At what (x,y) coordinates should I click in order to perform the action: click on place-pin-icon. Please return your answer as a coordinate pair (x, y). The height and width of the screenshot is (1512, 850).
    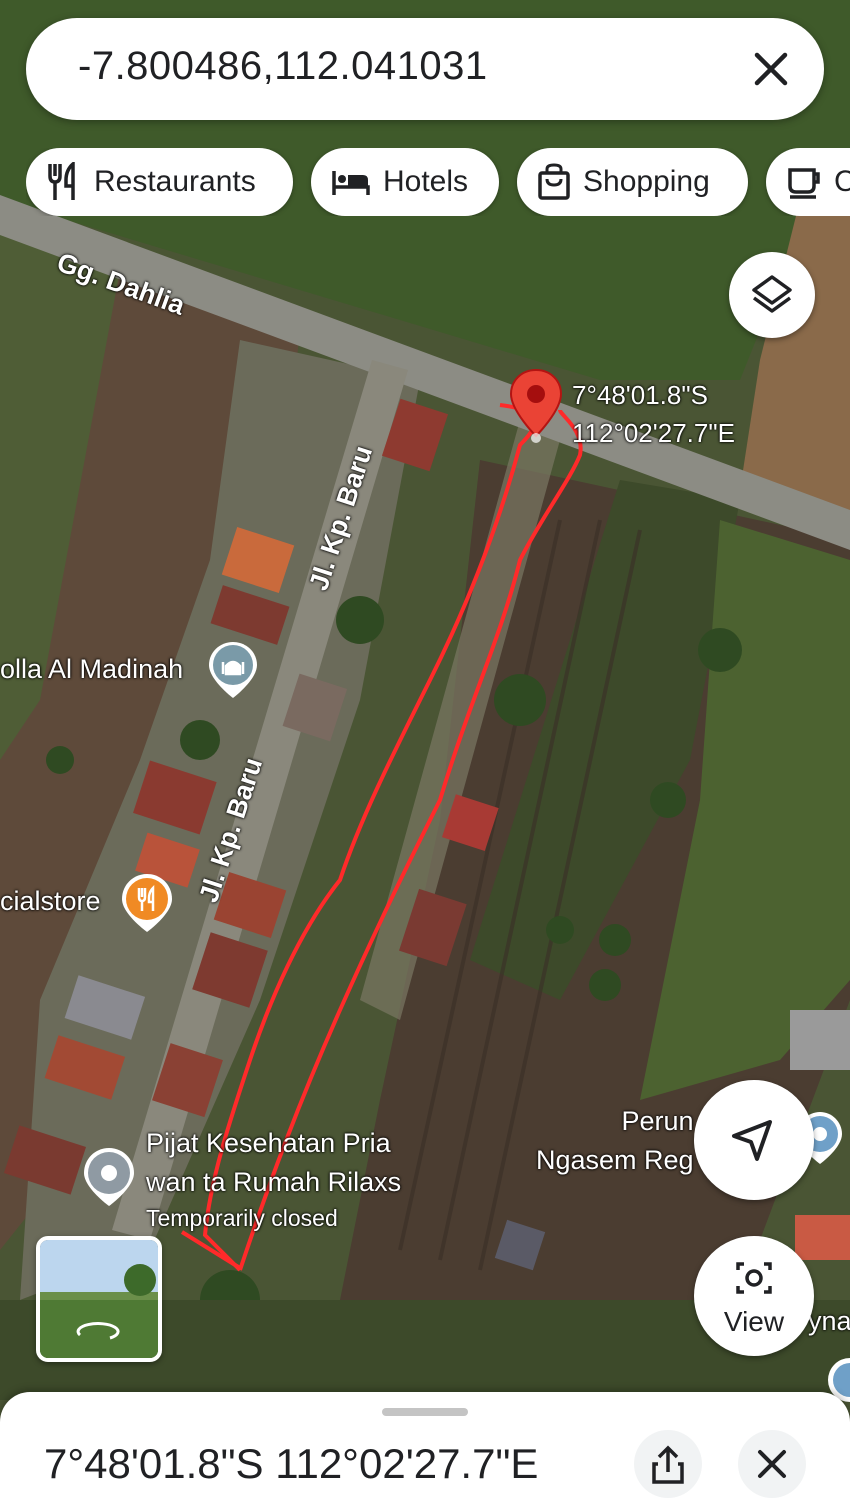
    Looking at the image, I should click on (109, 1177).